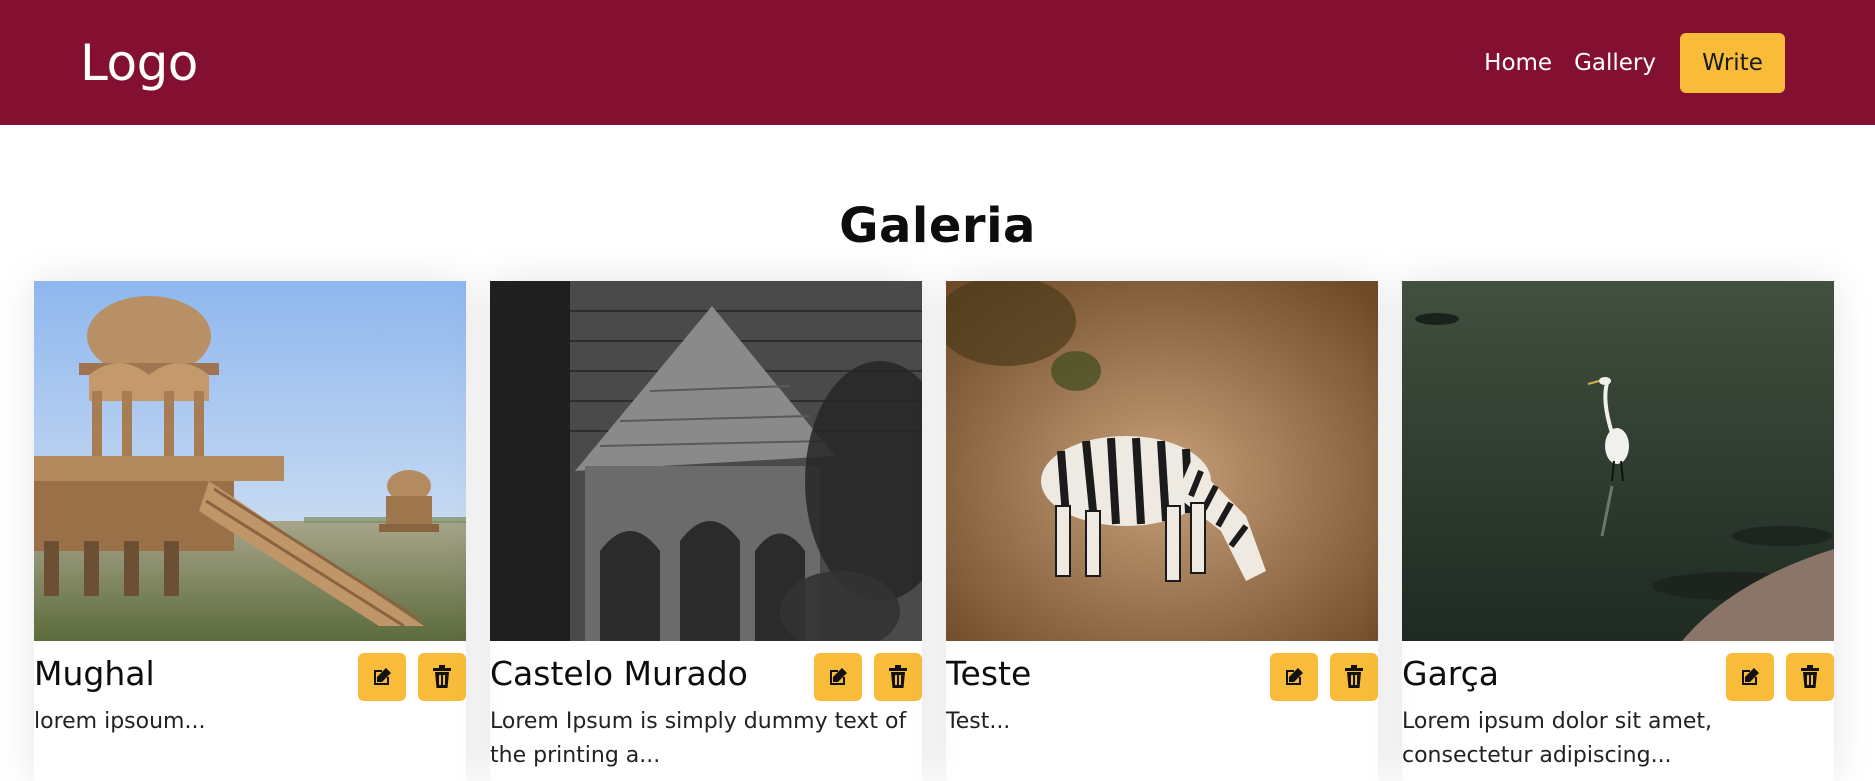 The height and width of the screenshot is (781, 1875). What do you see at coordinates (139, 63) in the screenshot?
I see `logo: Logo` at bounding box center [139, 63].